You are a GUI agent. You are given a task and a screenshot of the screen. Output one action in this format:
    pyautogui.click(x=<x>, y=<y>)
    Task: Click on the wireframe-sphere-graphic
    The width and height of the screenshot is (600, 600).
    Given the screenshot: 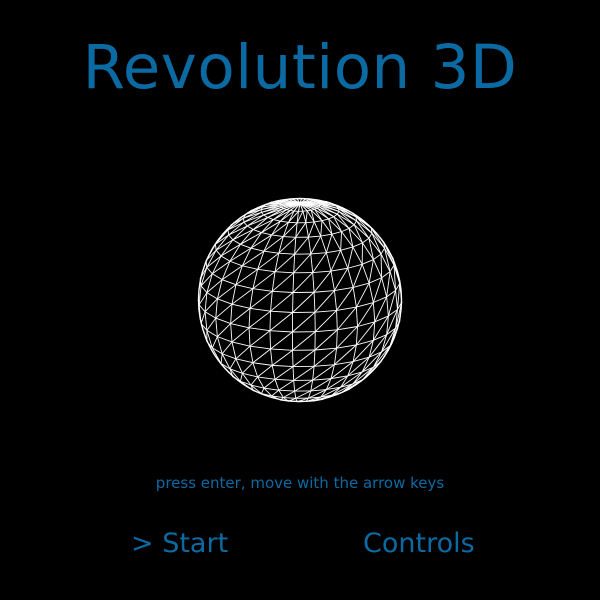 What is the action you would take?
    pyautogui.click(x=300, y=300)
    